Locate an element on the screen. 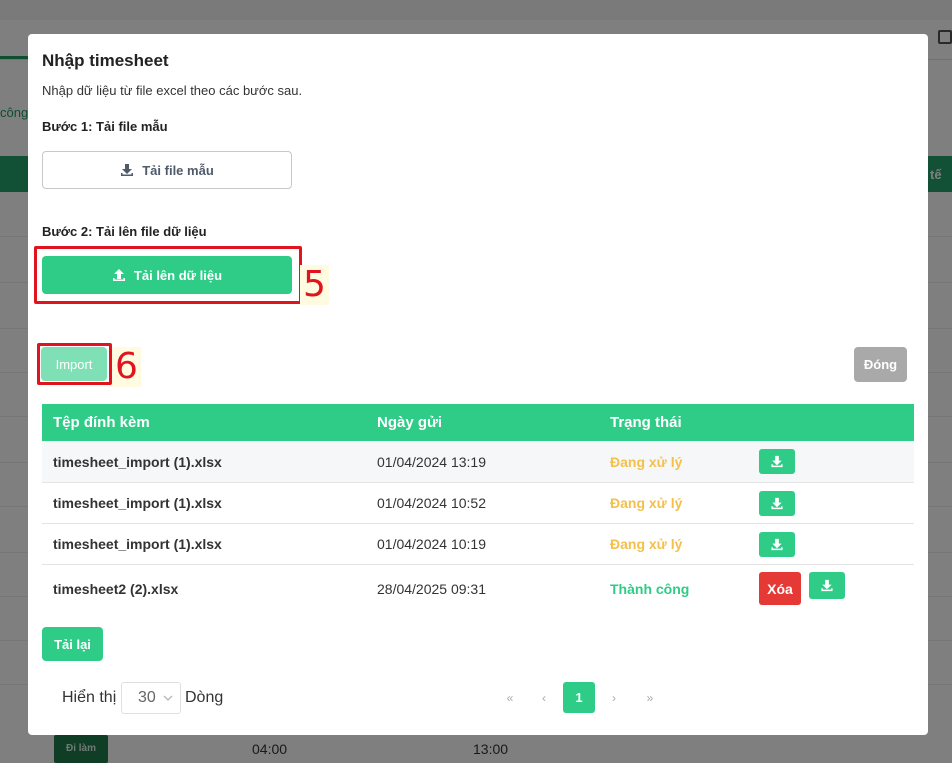  step1-label: Bước 1: Tải file mẫu is located at coordinates (105, 126).